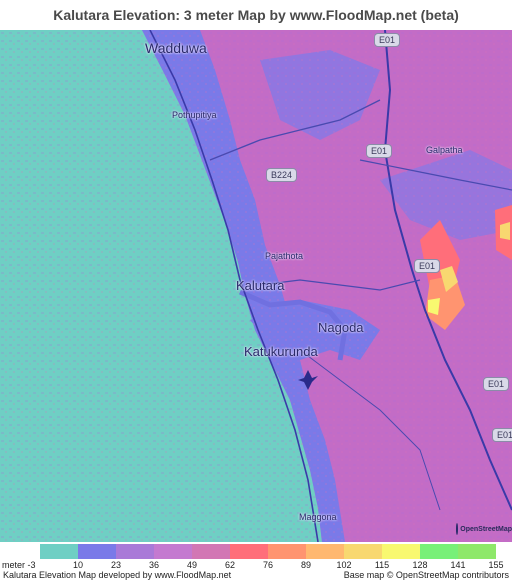 The height and width of the screenshot is (582, 512). Describe the element at coordinates (116, 565) in the screenshot. I see `legend-tick-label: 23` at that location.